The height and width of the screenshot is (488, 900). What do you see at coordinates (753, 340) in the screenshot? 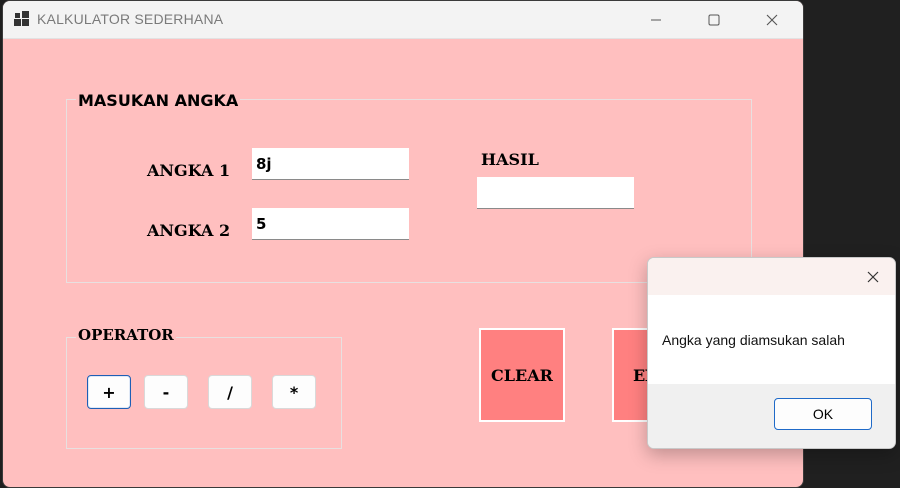
I see `dialog-message: Angka yang diamsukan salah` at bounding box center [753, 340].